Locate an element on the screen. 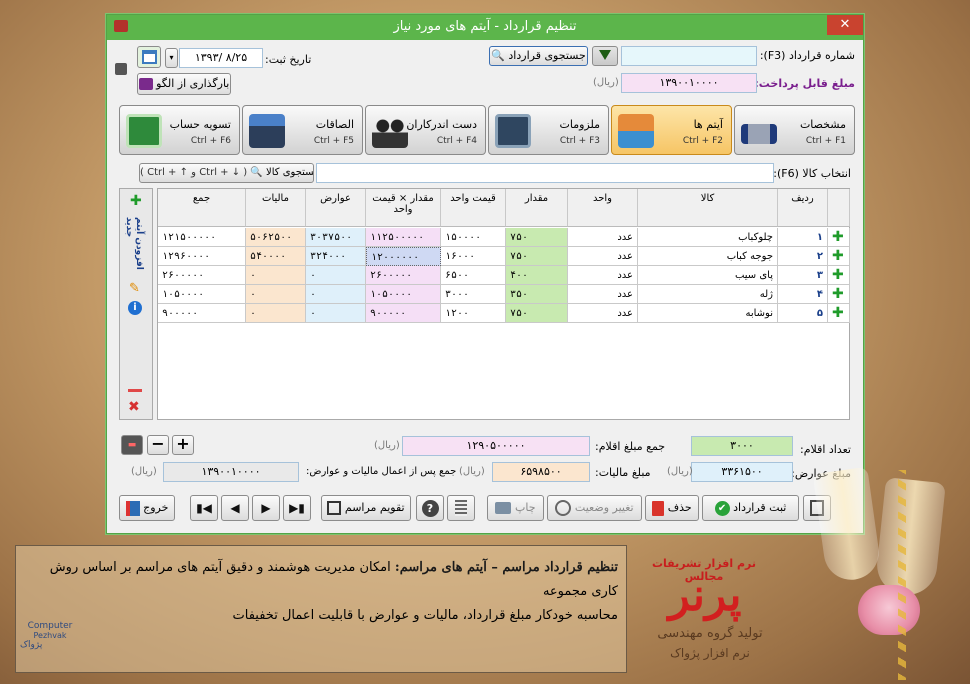 The width and height of the screenshot is (970, 684). row-total: ۱۲۹۶۰۰۰۰ is located at coordinates (202, 256).